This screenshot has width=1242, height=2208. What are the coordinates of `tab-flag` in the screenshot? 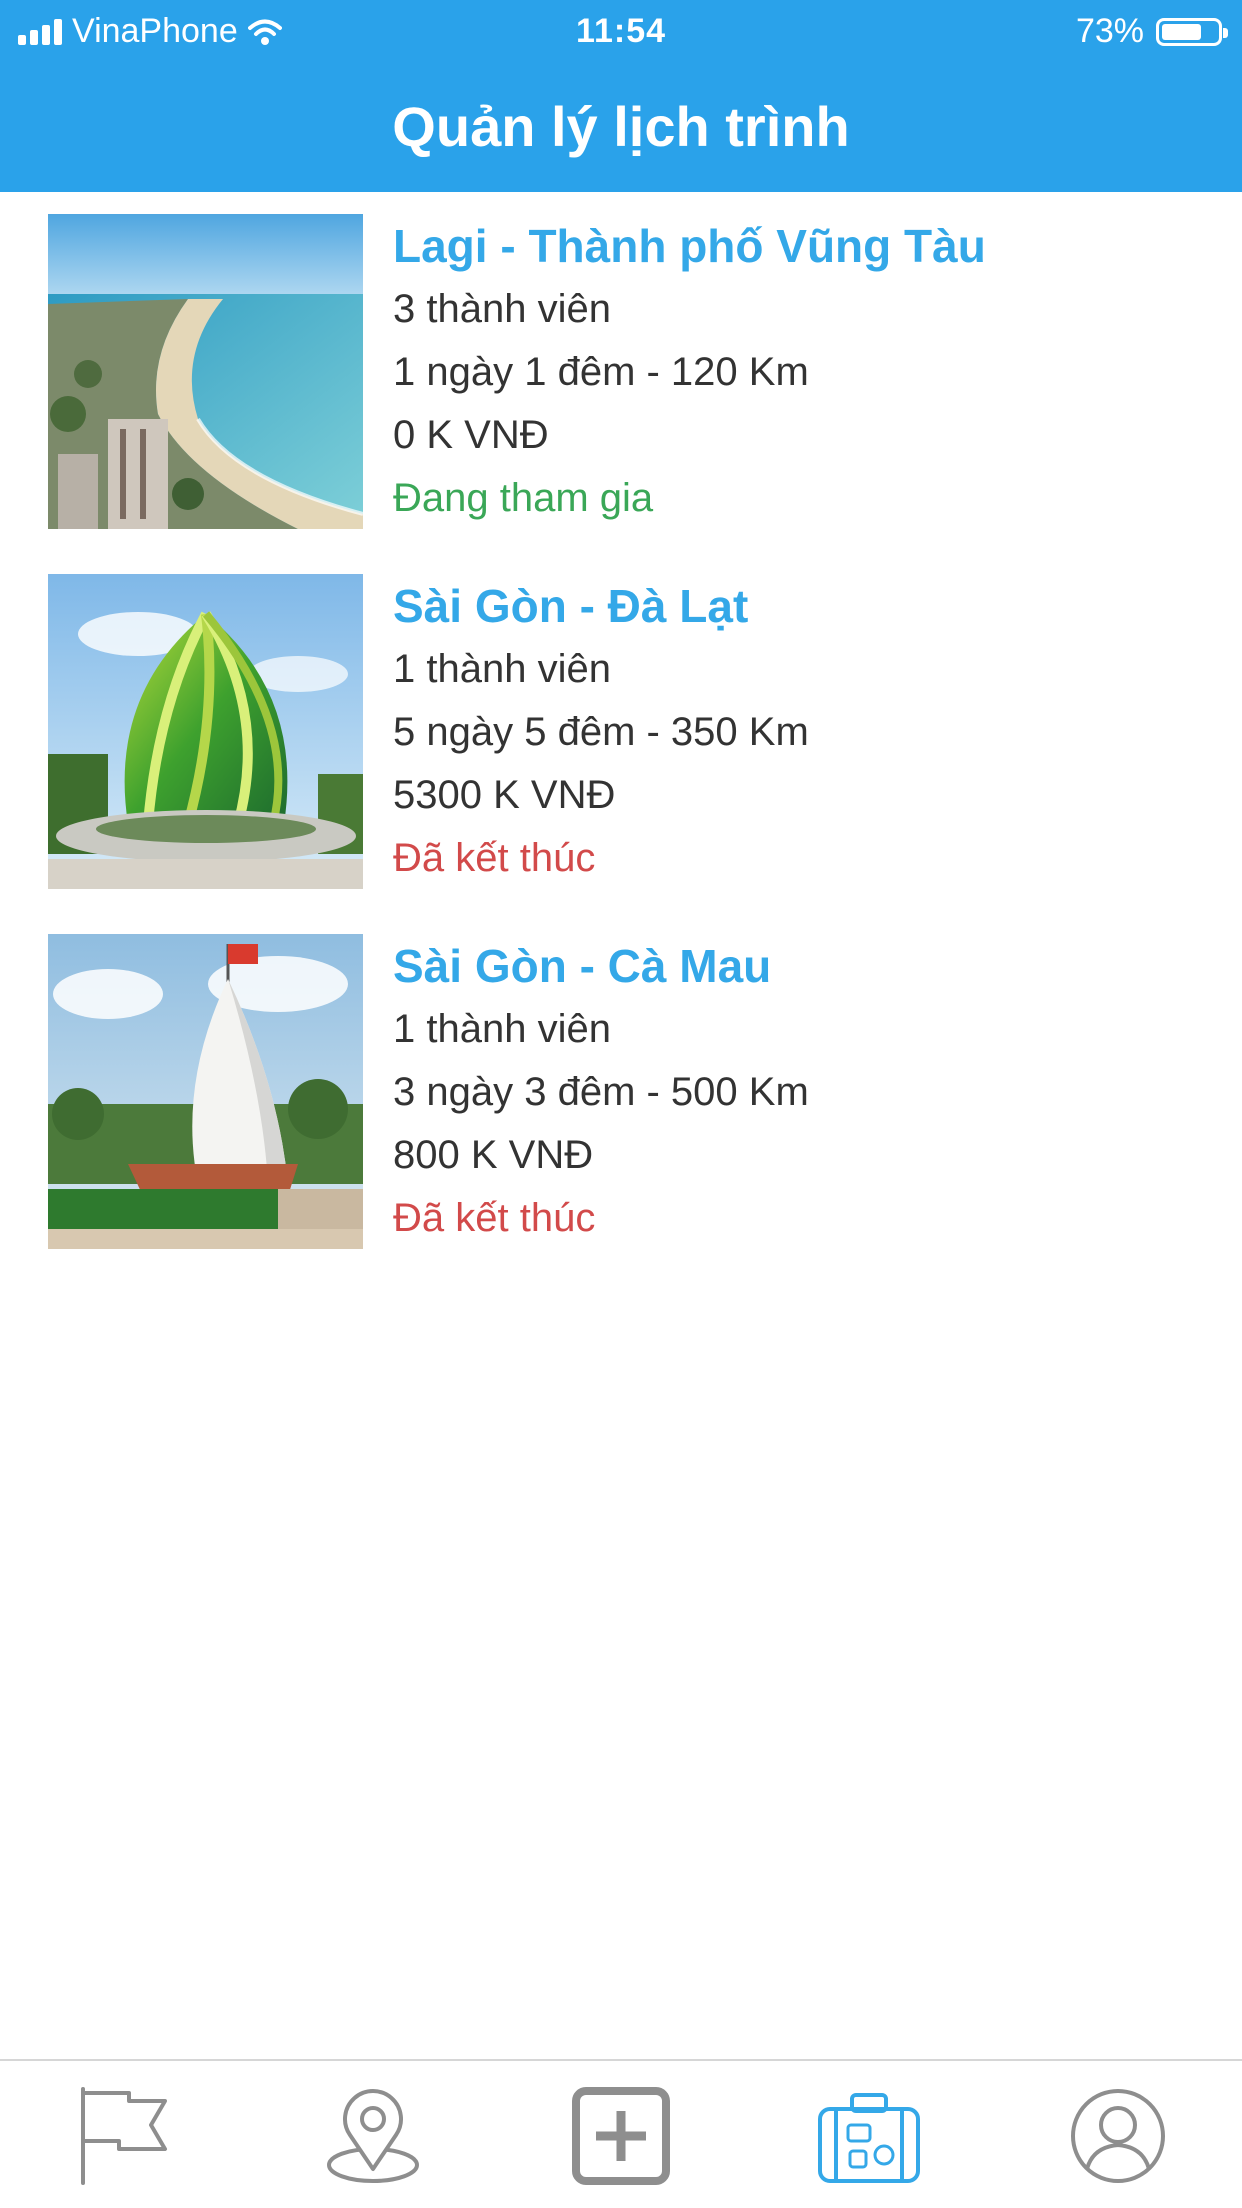 It's located at (124, 2136).